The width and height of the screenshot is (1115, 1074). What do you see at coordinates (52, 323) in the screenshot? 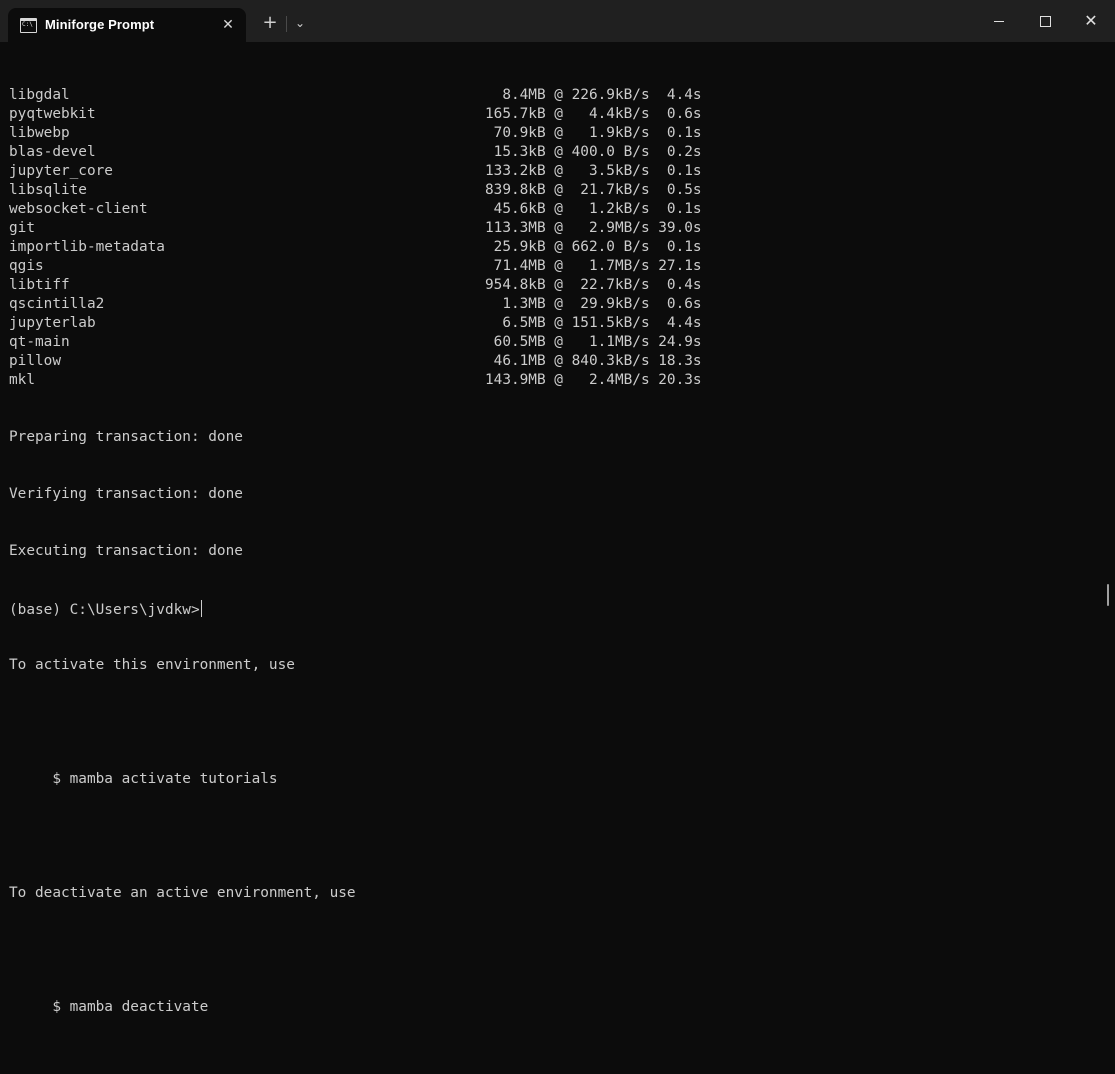
I see `package-name: jupyterlab` at bounding box center [52, 323].